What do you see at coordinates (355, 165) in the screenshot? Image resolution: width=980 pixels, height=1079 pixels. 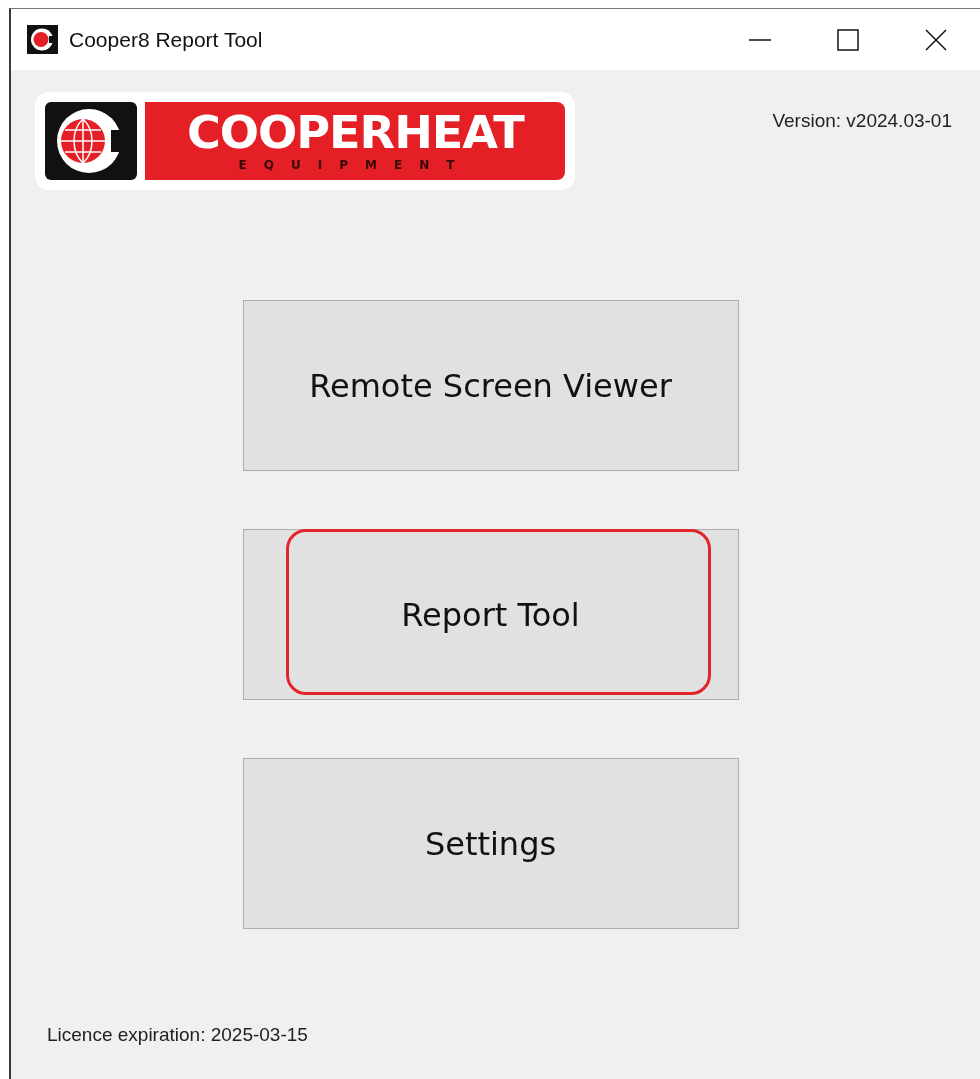 I see `logo-tagline: EQUIPMENT` at bounding box center [355, 165].